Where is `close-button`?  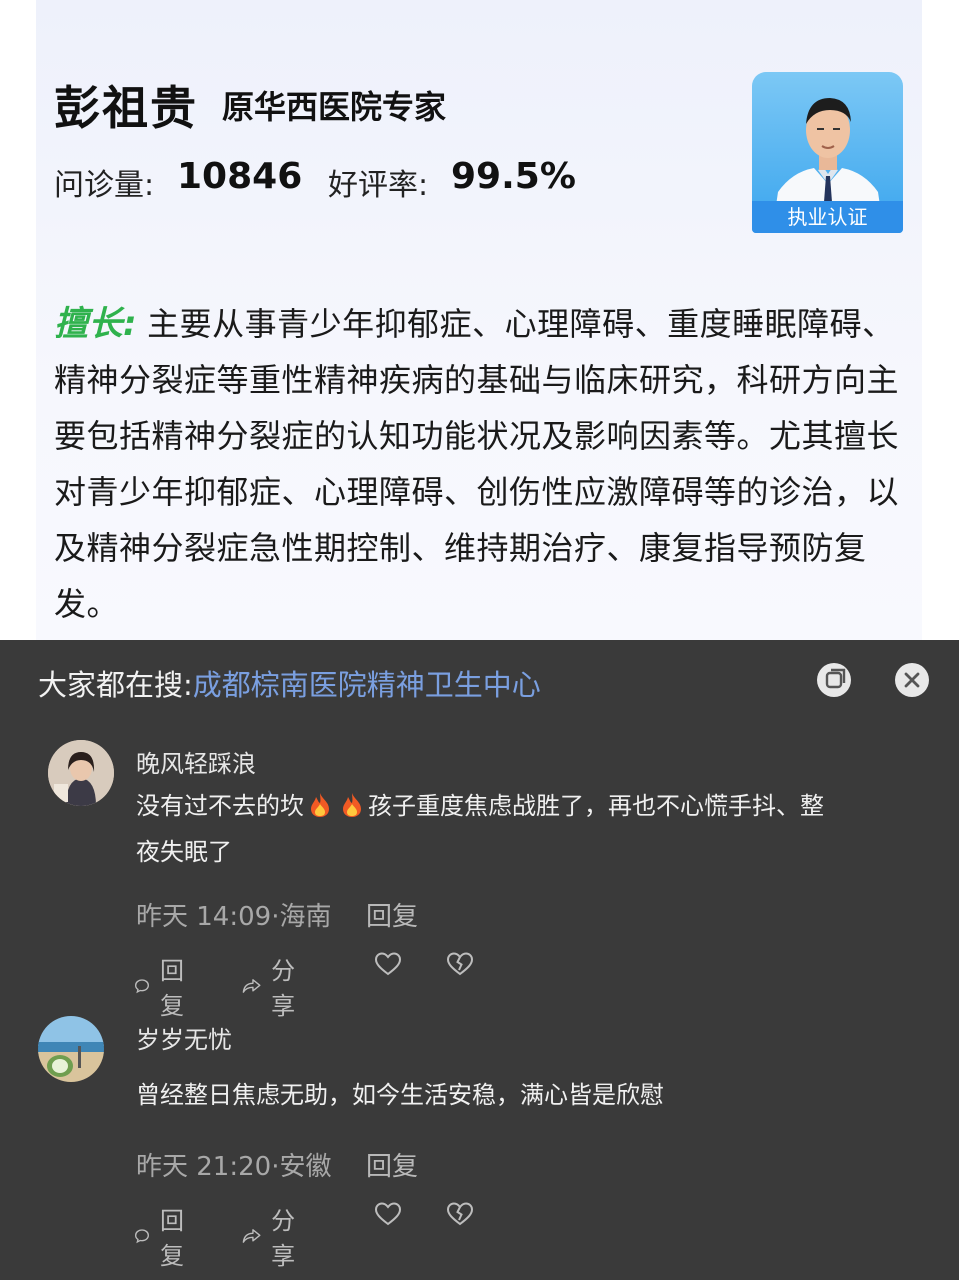
close-button is located at coordinates (912, 680).